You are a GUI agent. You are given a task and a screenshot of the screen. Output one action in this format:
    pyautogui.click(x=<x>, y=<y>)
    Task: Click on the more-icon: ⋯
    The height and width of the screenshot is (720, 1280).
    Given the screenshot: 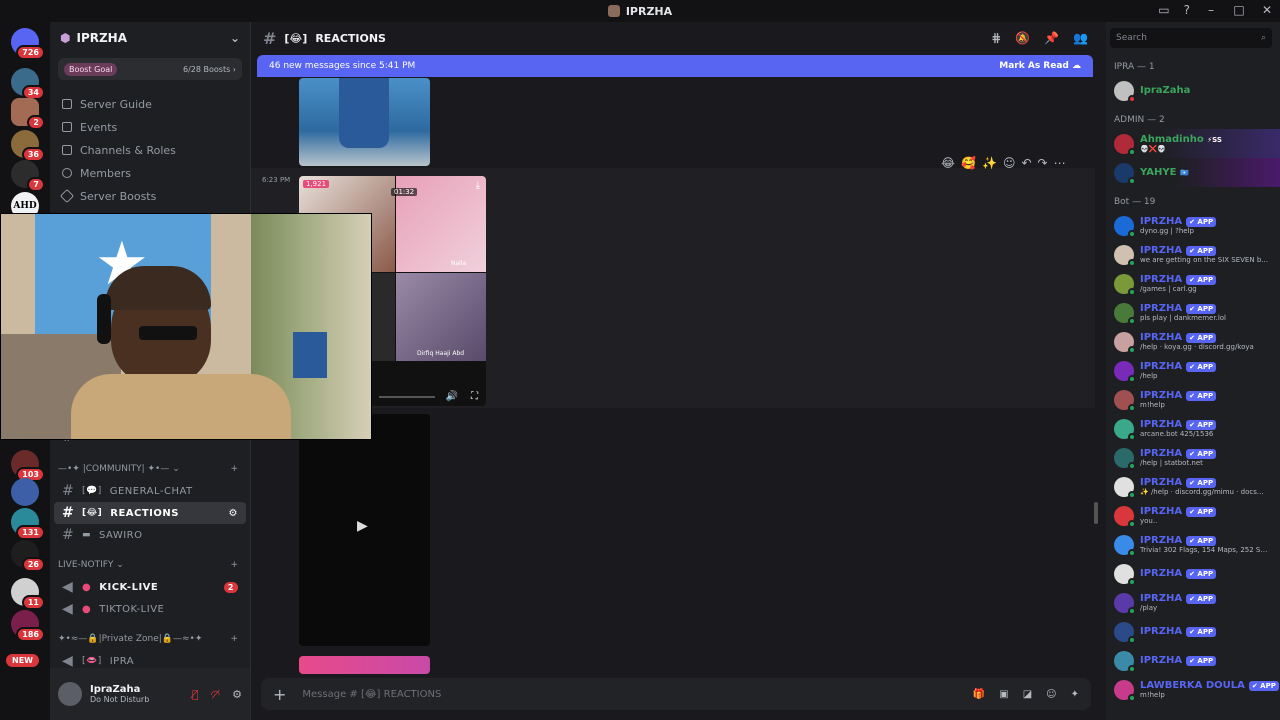 What is the action you would take?
    pyautogui.click(x=1060, y=163)
    